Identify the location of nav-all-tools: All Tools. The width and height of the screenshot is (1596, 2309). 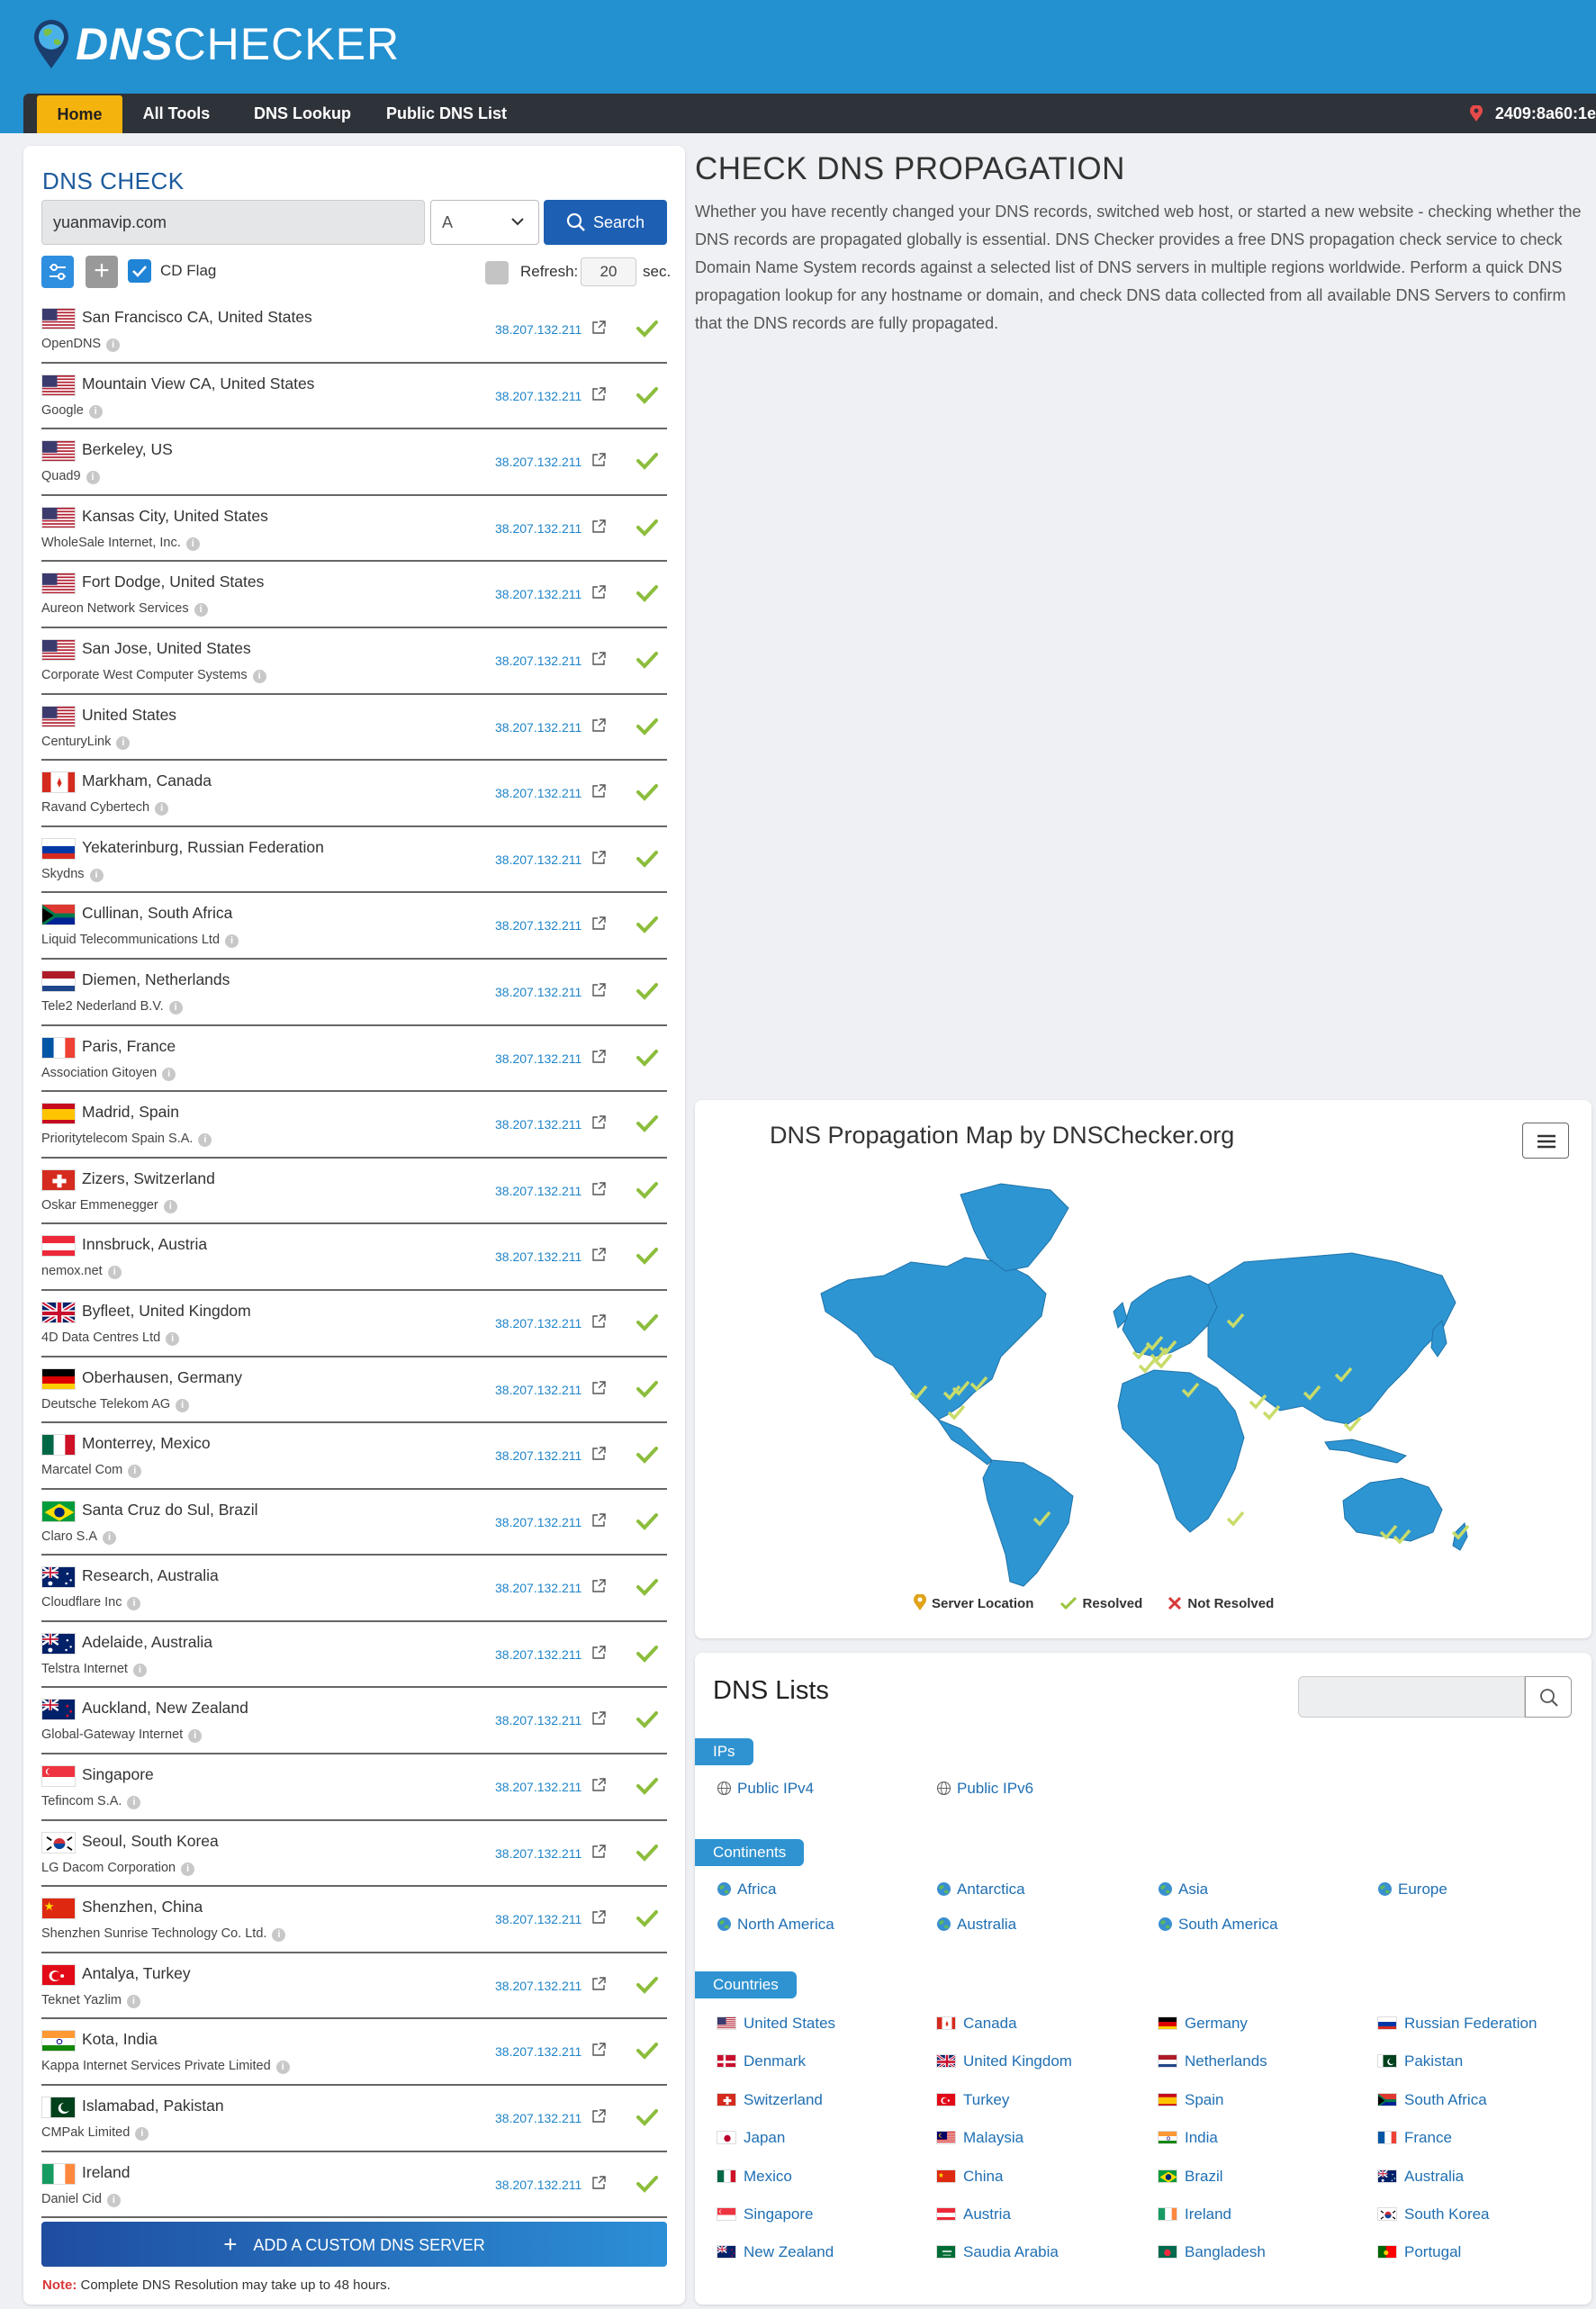
(176, 113).